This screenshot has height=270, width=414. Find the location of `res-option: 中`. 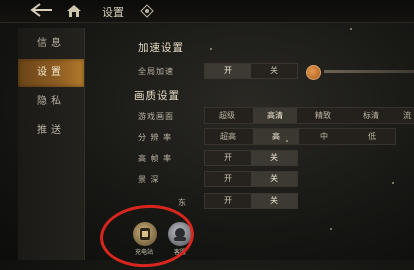

res-option: 中 is located at coordinates (324, 136).